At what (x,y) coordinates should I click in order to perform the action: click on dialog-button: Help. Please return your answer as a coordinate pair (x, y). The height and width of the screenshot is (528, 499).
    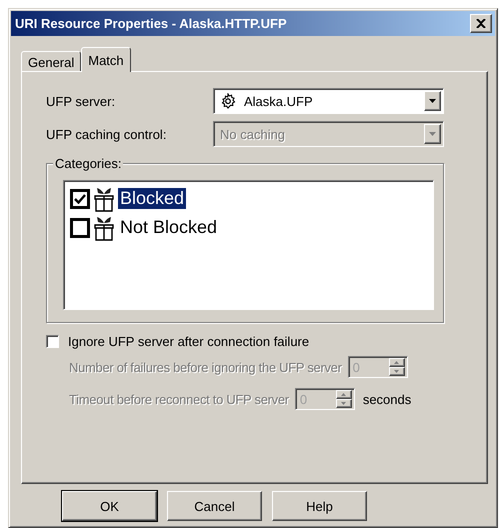
    Looking at the image, I should click on (319, 506).